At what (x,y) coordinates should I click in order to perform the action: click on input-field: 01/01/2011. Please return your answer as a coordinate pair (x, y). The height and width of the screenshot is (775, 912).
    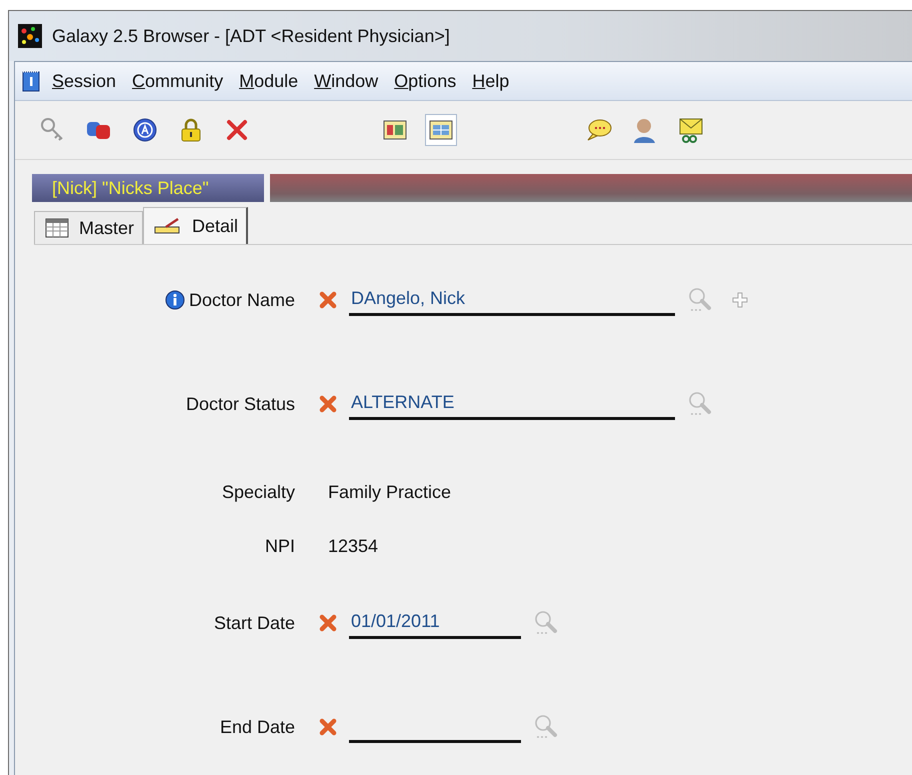
    Looking at the image, I should click on (435, 623).